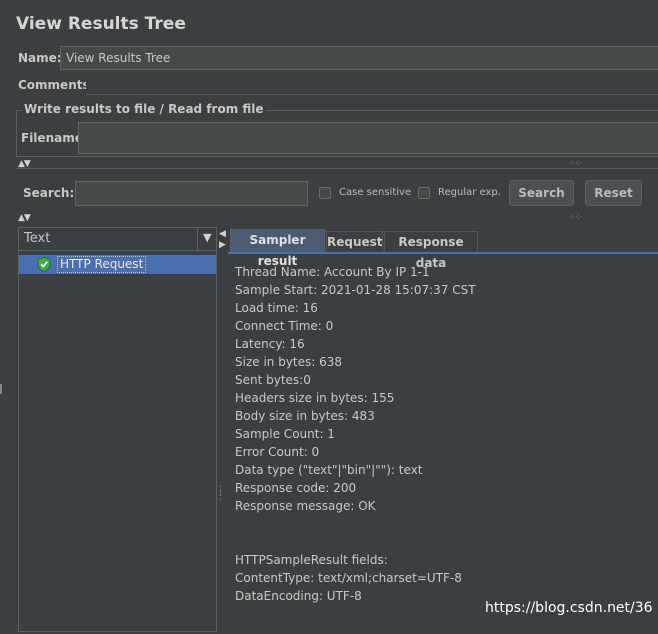  Describe the element at coordinates (296, 488) in the screenshot. I see `result-line: Response code: 200` at that location.